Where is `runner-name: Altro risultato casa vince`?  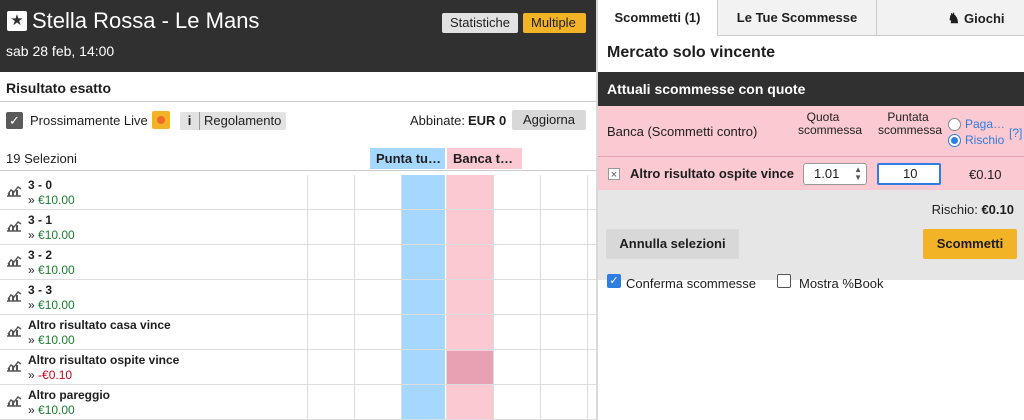
runner-name: Altro risultato casa vince is located at coordinates (99, 325).